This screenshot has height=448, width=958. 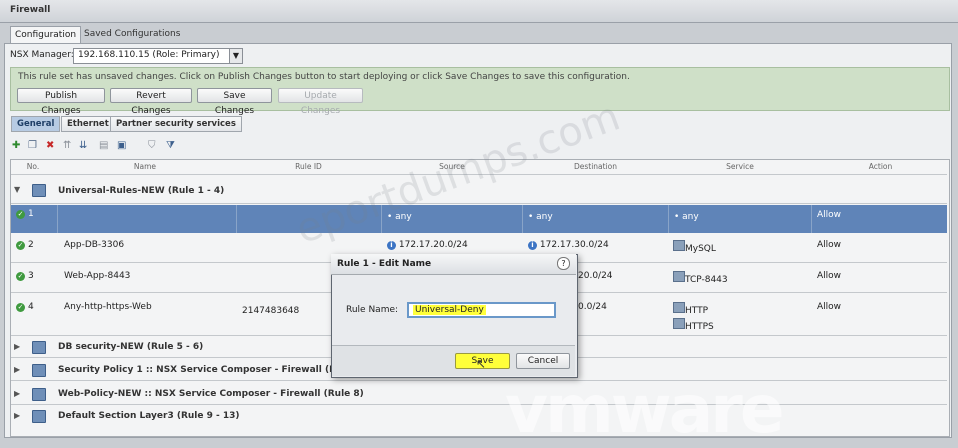 What do you see at coordinates (145, 167) in the screenshot?
I see `column-header-name: Name` at bounding box center [145, 167].